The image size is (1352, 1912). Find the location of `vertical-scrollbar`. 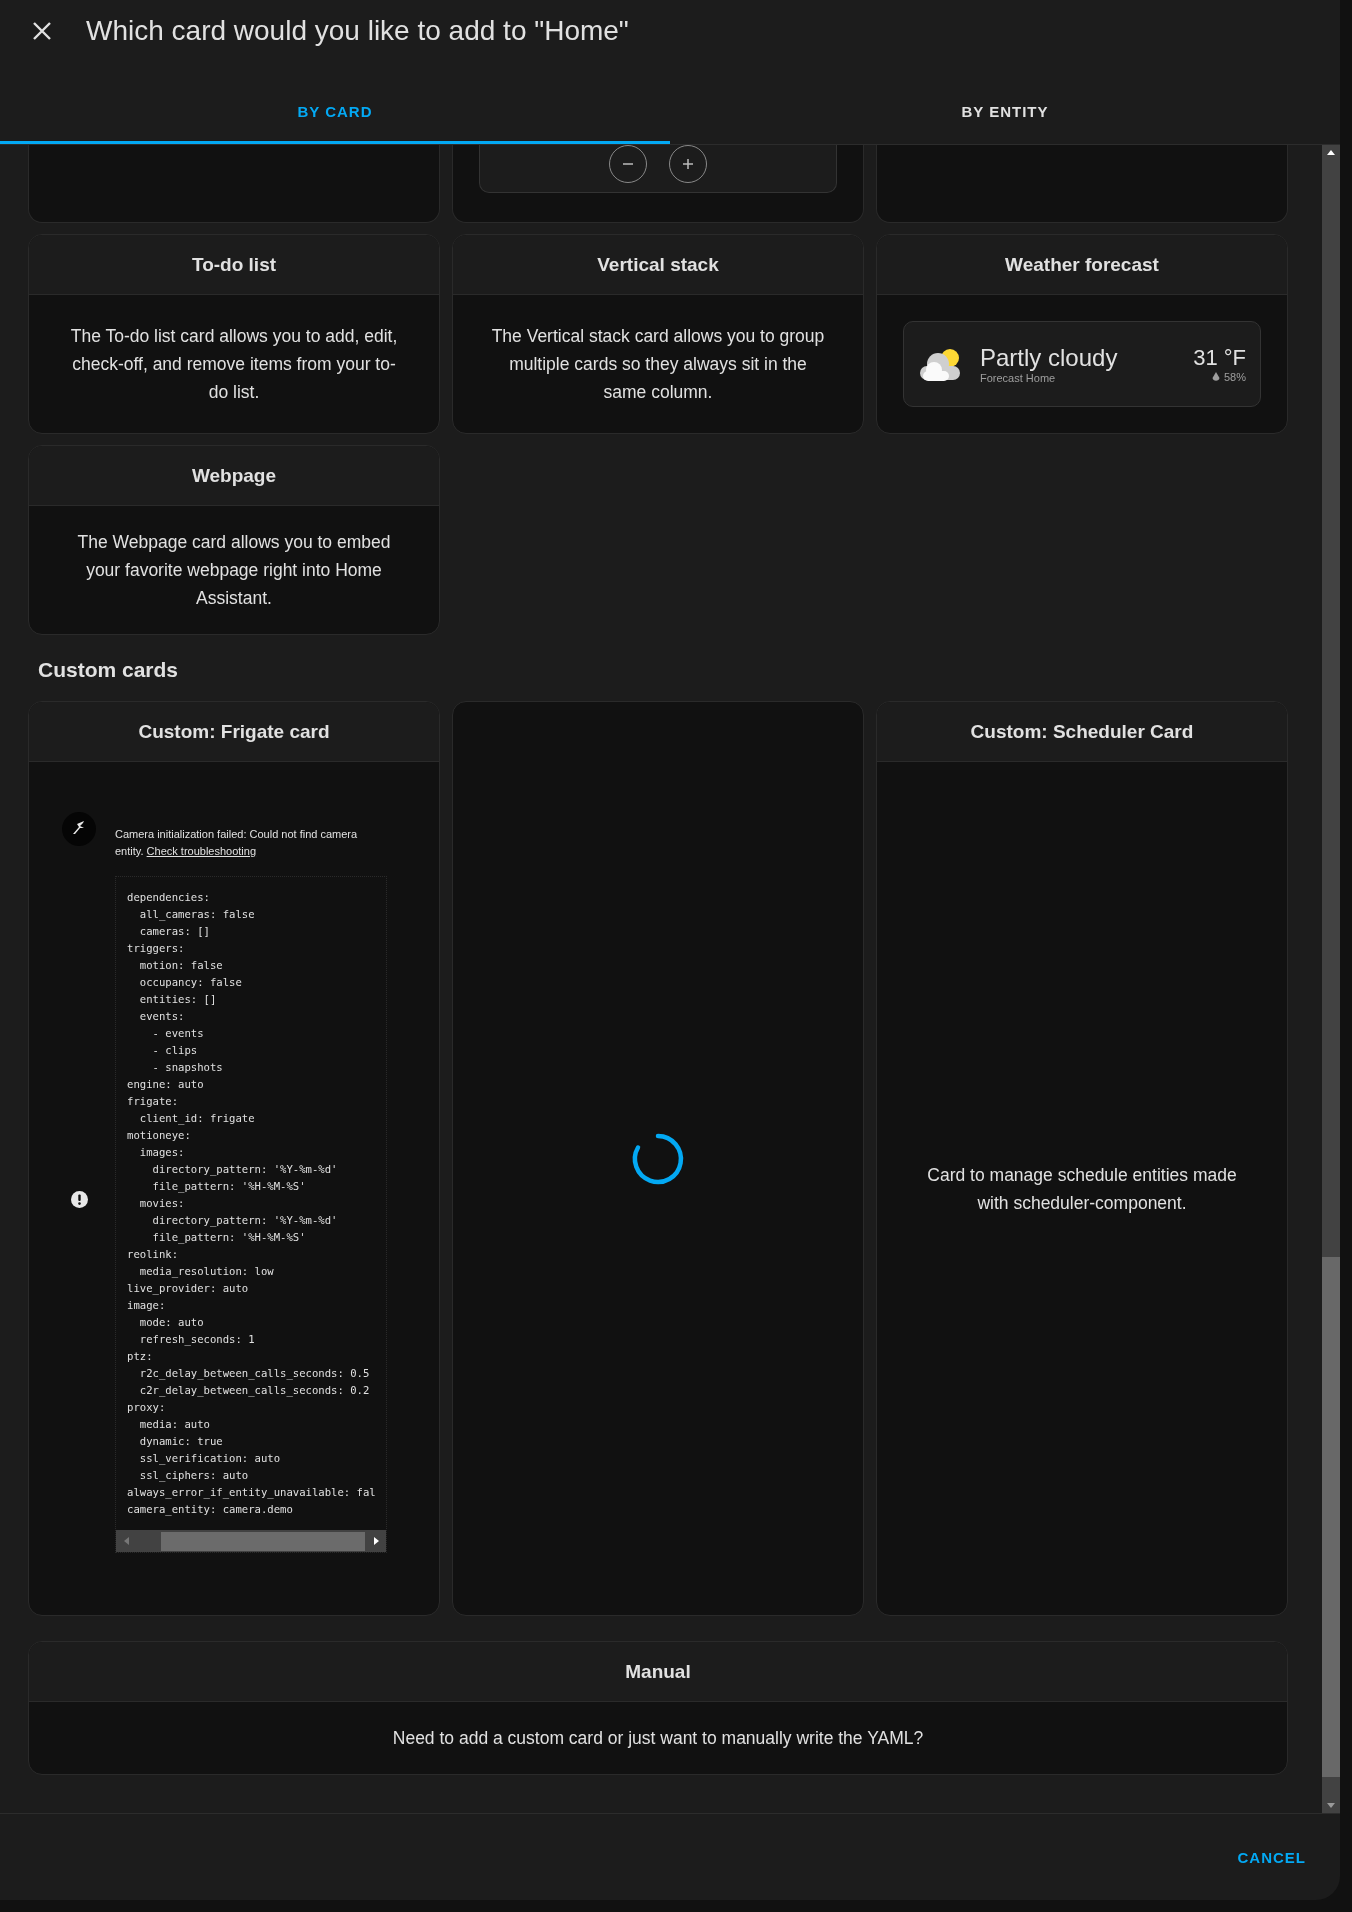

vertical-scrollbar is located at coordinates (1331, 979).